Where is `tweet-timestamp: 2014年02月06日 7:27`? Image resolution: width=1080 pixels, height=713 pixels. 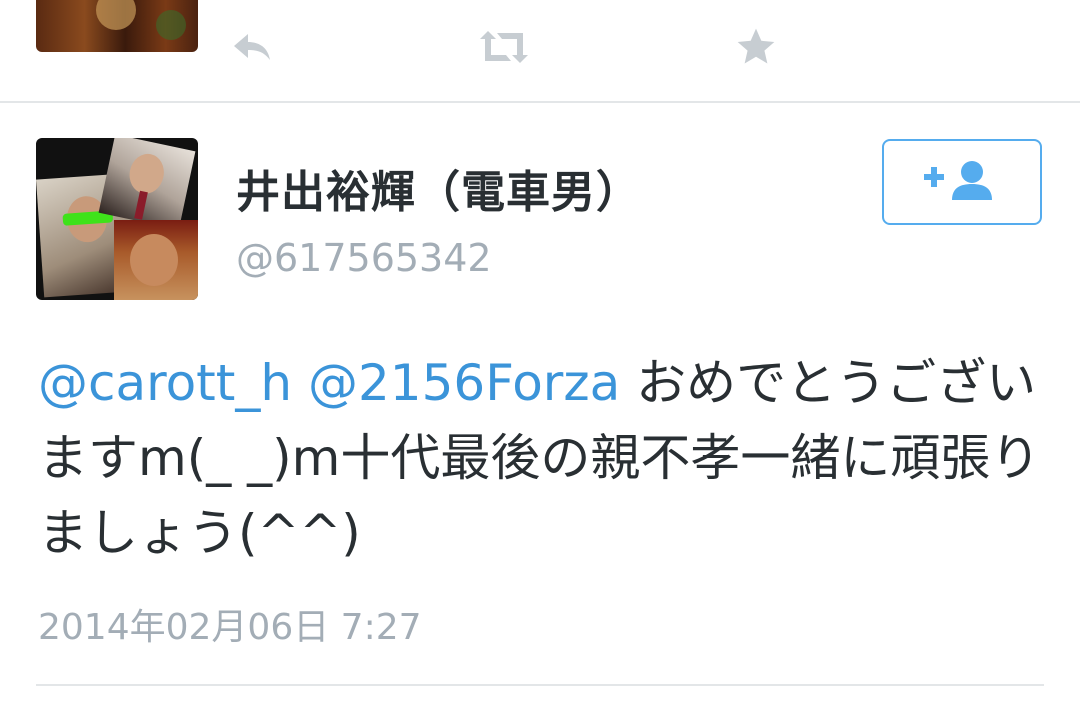 tweet-timestamp: 2014年02月06日 7:27 is located at coordinates (230, 624).